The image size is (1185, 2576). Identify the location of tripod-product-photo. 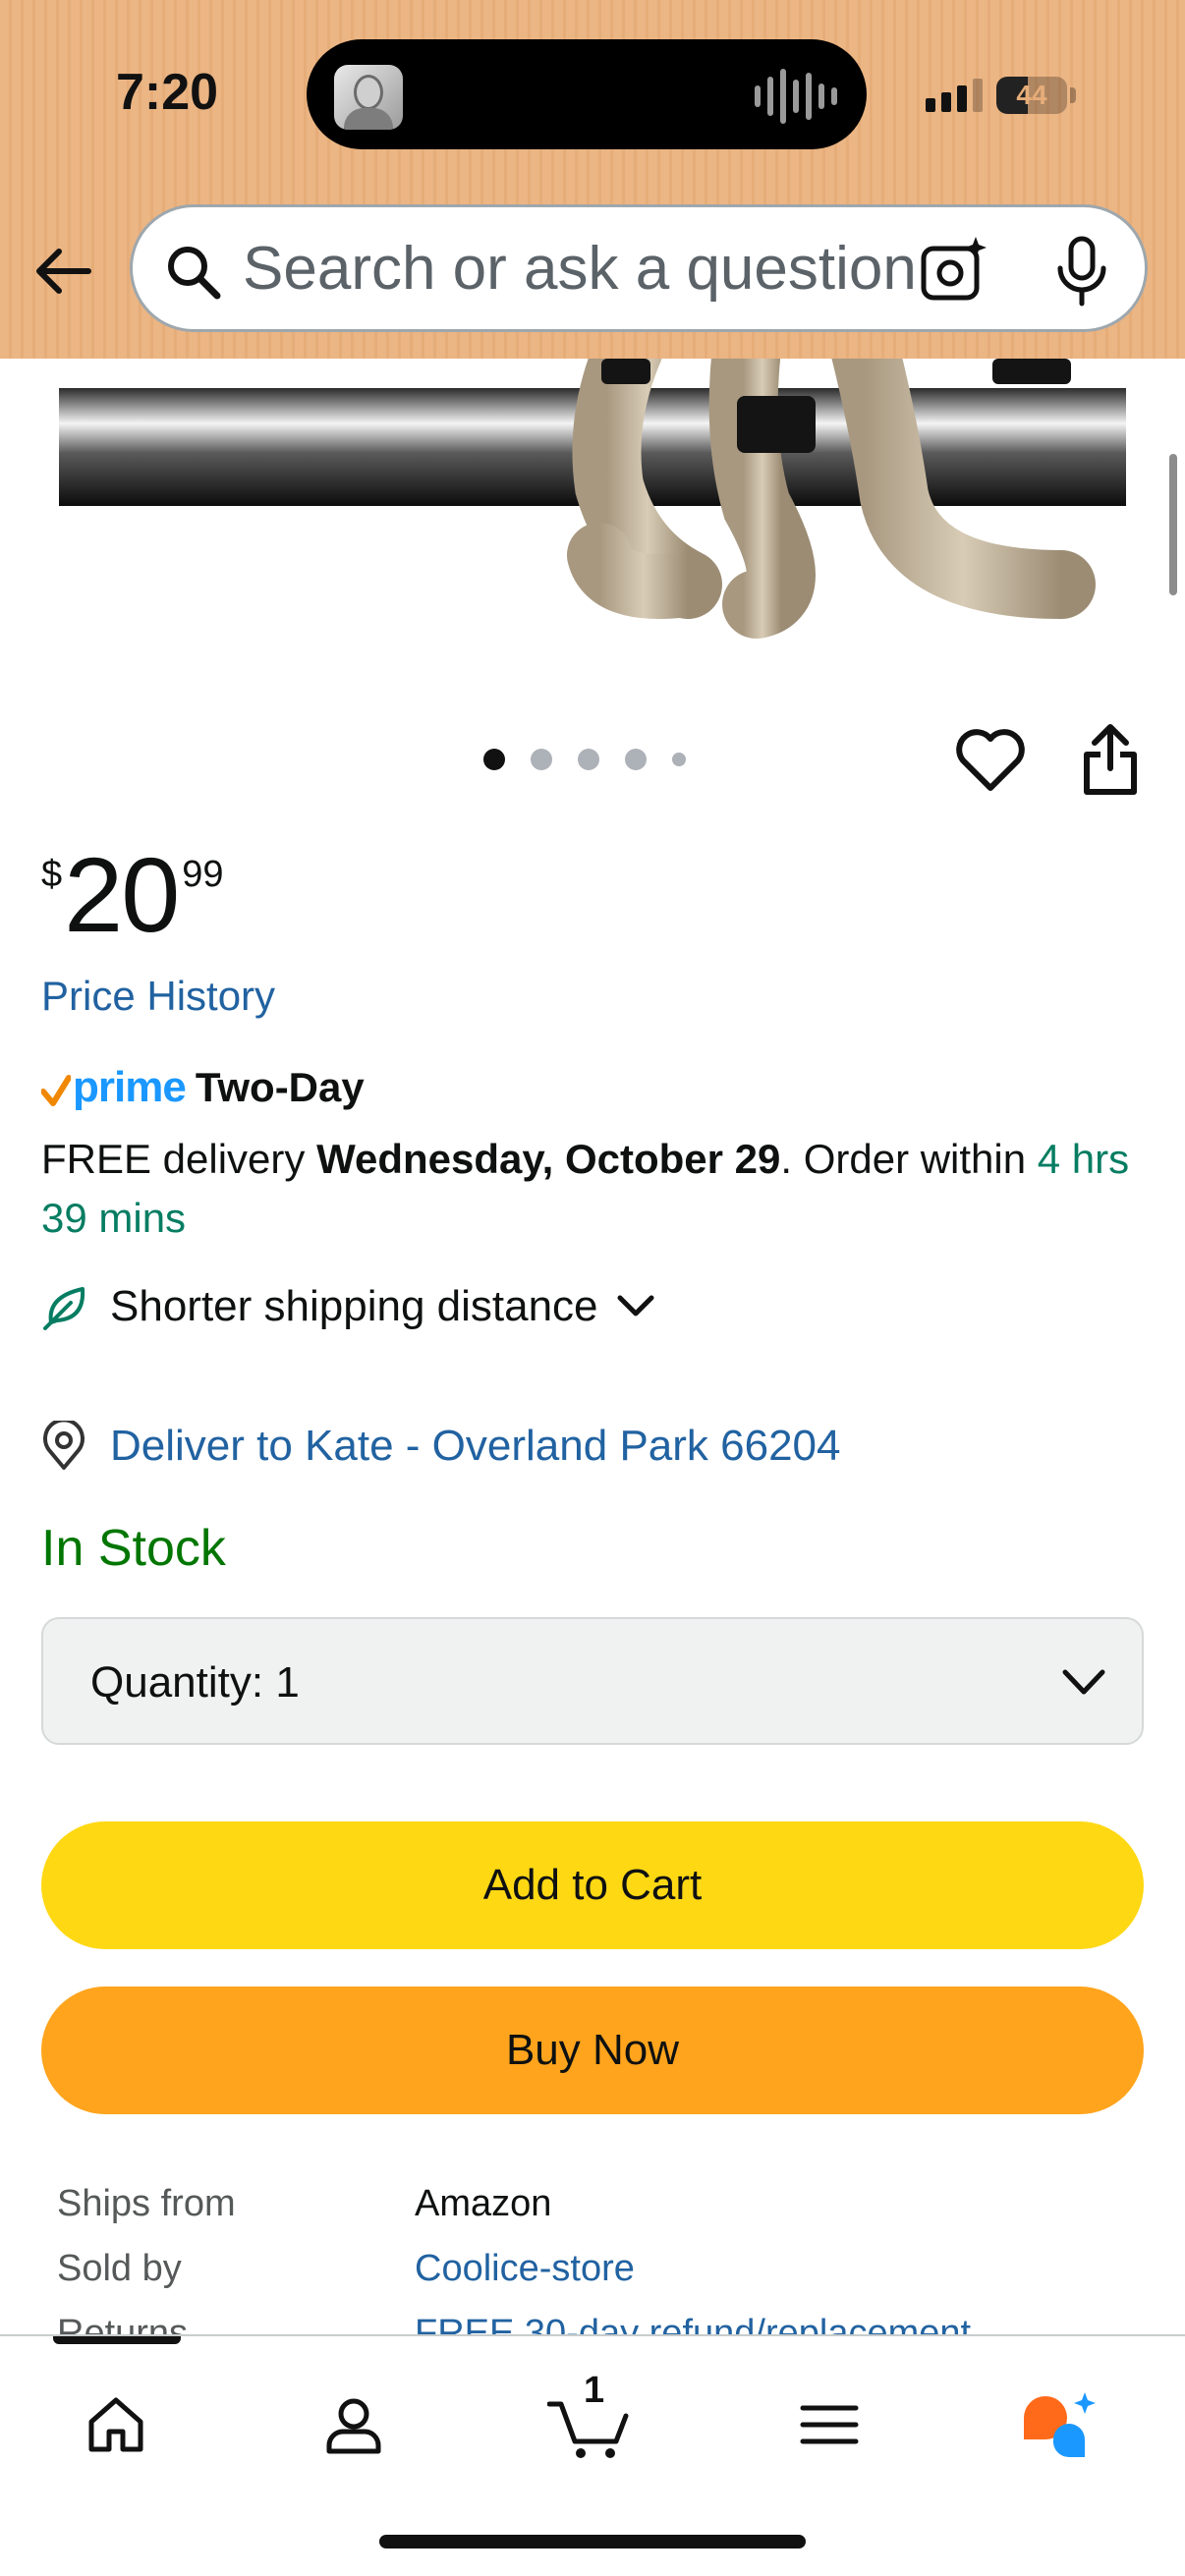
(592, 499).